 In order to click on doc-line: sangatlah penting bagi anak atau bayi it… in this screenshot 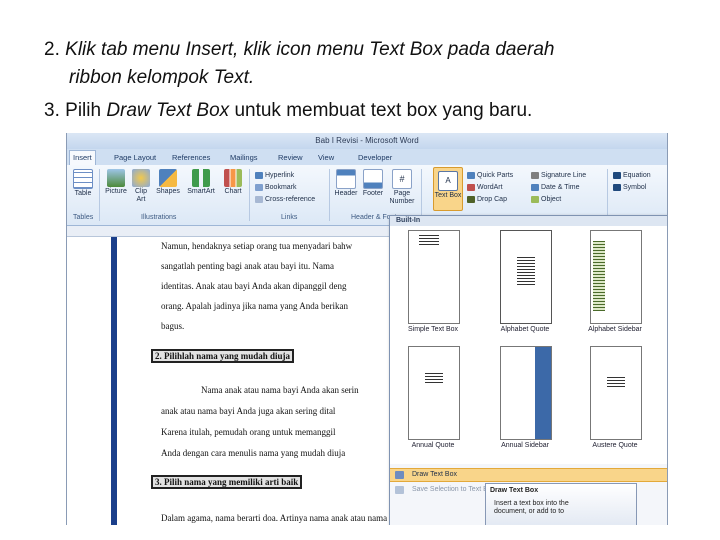, I will do `click(247, 266)`.